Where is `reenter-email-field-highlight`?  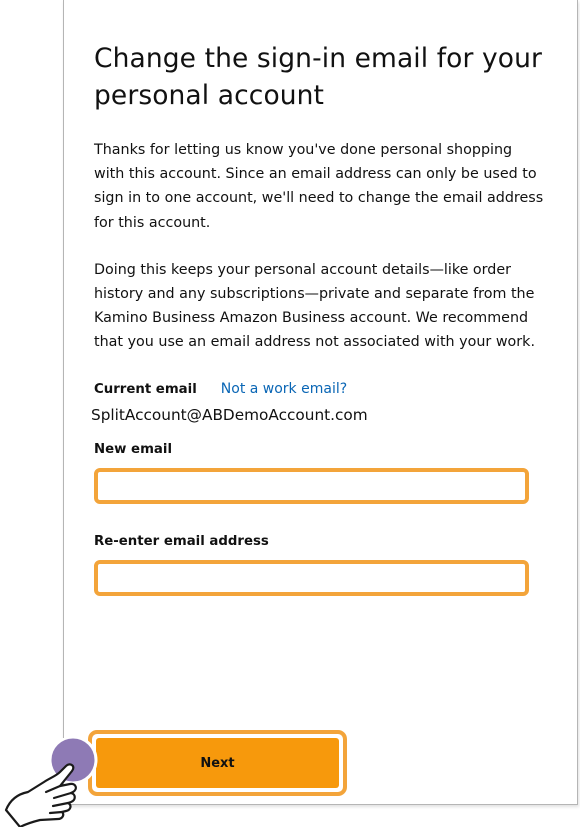
reenter-email-field-highlight is located at coordinates (311, 577).